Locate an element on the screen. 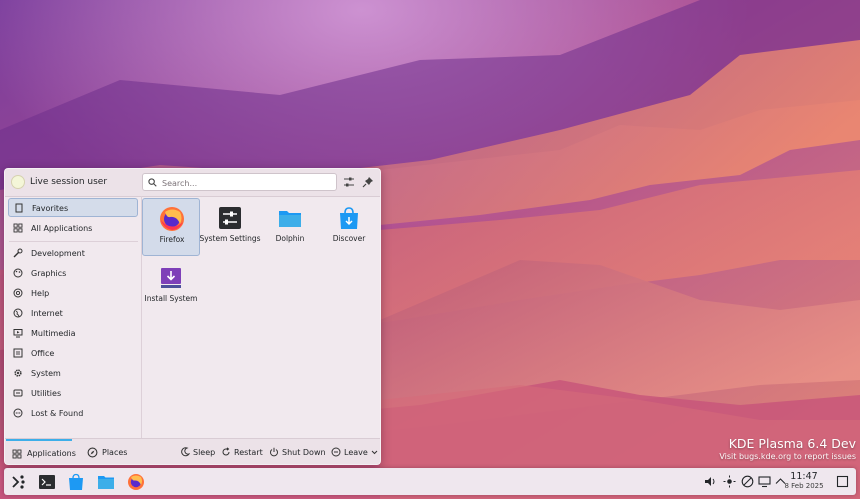  sidebar-item-label: Office is located at coordinates (43, 353).